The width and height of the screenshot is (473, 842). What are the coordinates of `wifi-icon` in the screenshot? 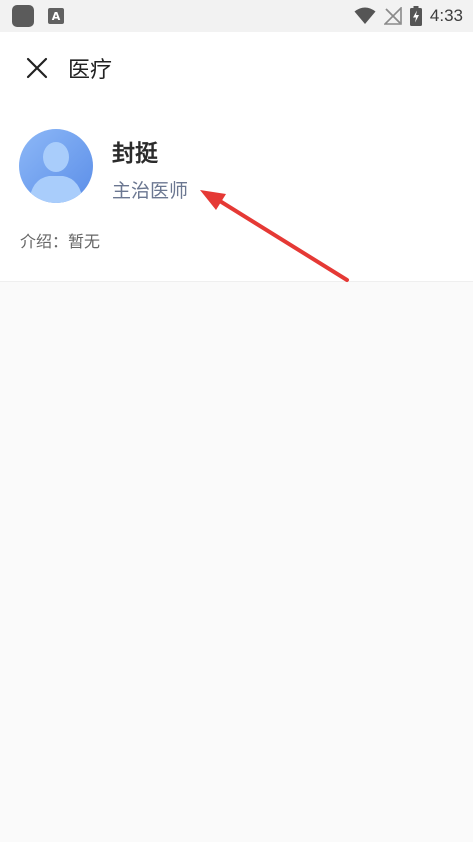 It's located at (365, 15).